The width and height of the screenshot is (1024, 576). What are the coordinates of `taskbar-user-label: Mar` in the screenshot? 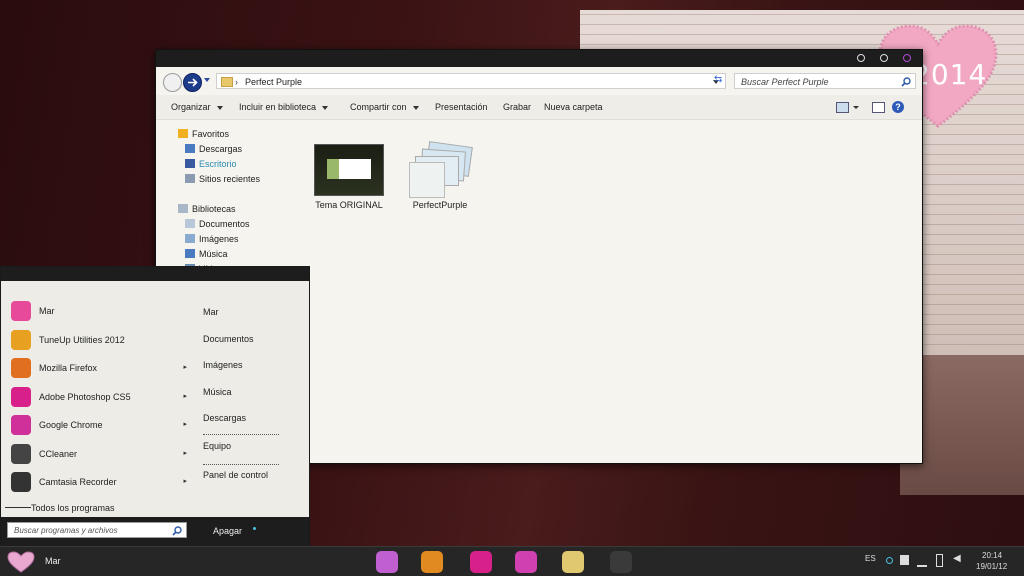 It's located at (53, 561).